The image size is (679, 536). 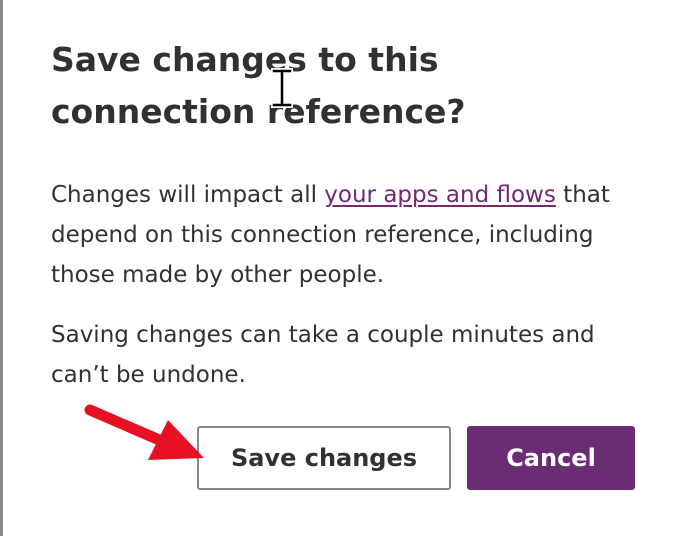 I want to click on apps-and-flows-link: your apps and flows, so click(x=440, y=195).